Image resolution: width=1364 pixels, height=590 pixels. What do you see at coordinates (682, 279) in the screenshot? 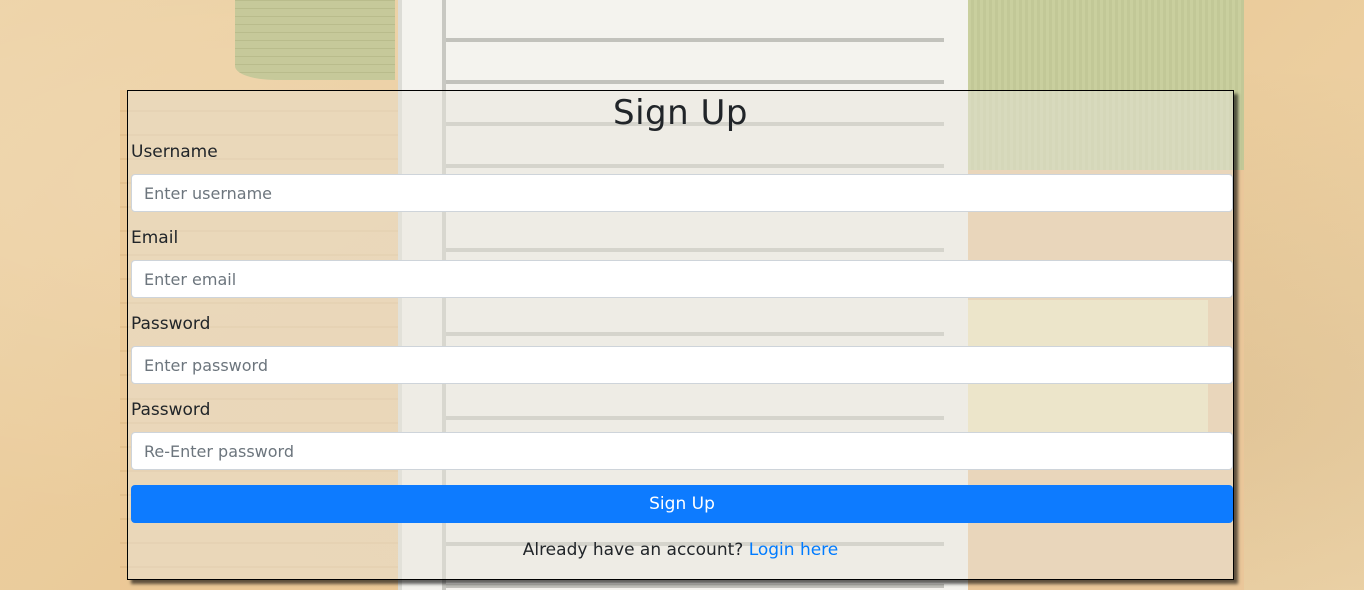
I see `email-input` at bounding box center [682, 279].